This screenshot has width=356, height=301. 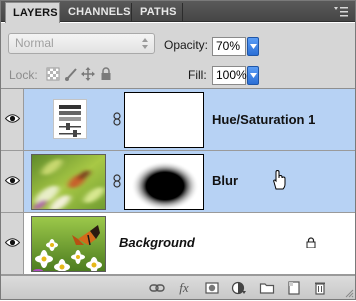 What do you see at coordinates (212, 288) in the screenshot?
I see `add-mask-icon` at bounding box center [212, 288].